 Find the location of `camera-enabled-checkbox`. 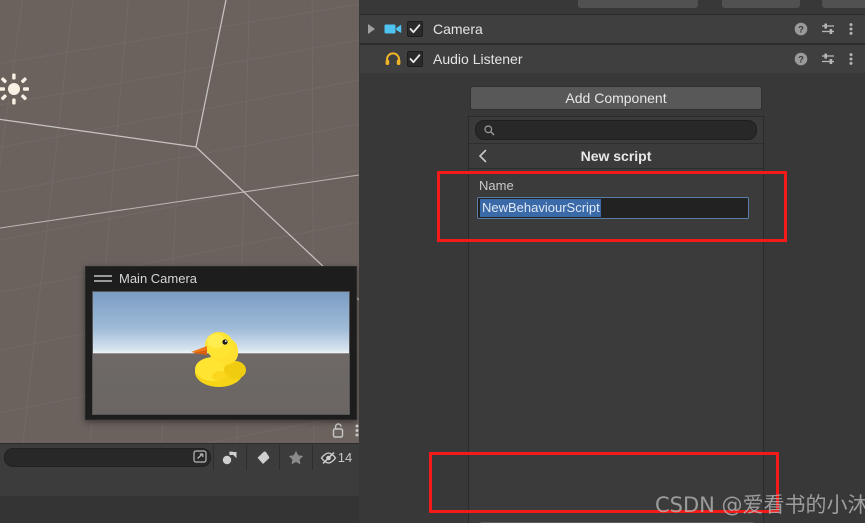

camera-enabled-checkbox is located at coordinates (415, 29).